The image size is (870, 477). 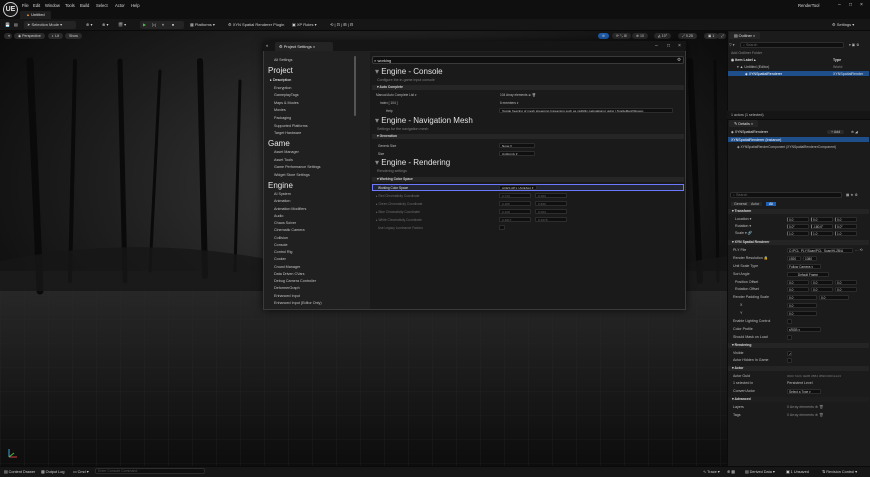 What do you see at coordinates (747, 289) in the screenshot?
I see `rotation-offset-label: Rotation Offset` at bounding box center [747, 289].